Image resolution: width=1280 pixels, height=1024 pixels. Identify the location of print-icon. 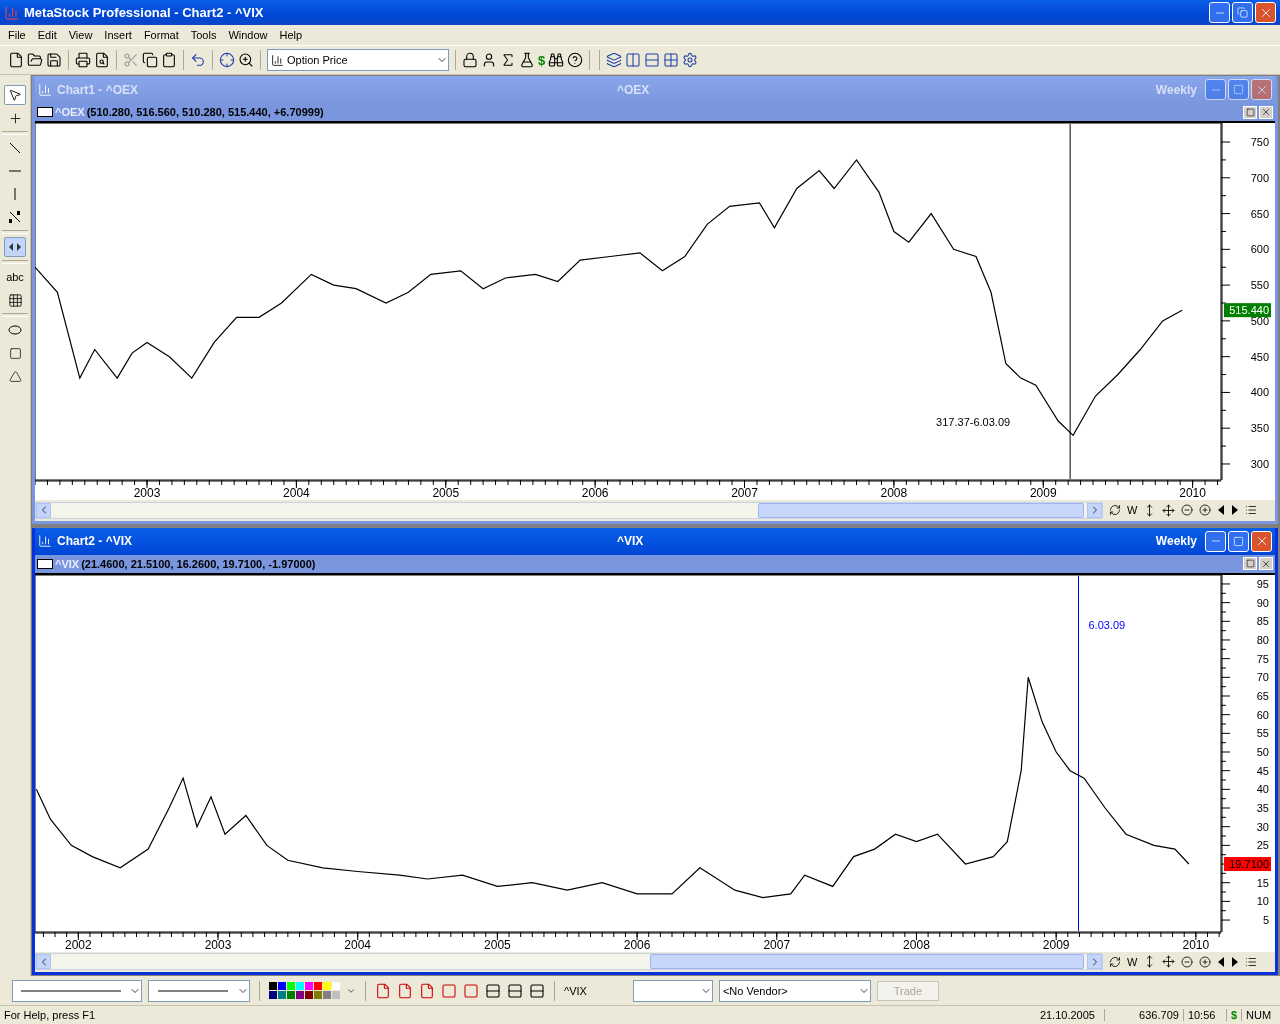
(83, 60).